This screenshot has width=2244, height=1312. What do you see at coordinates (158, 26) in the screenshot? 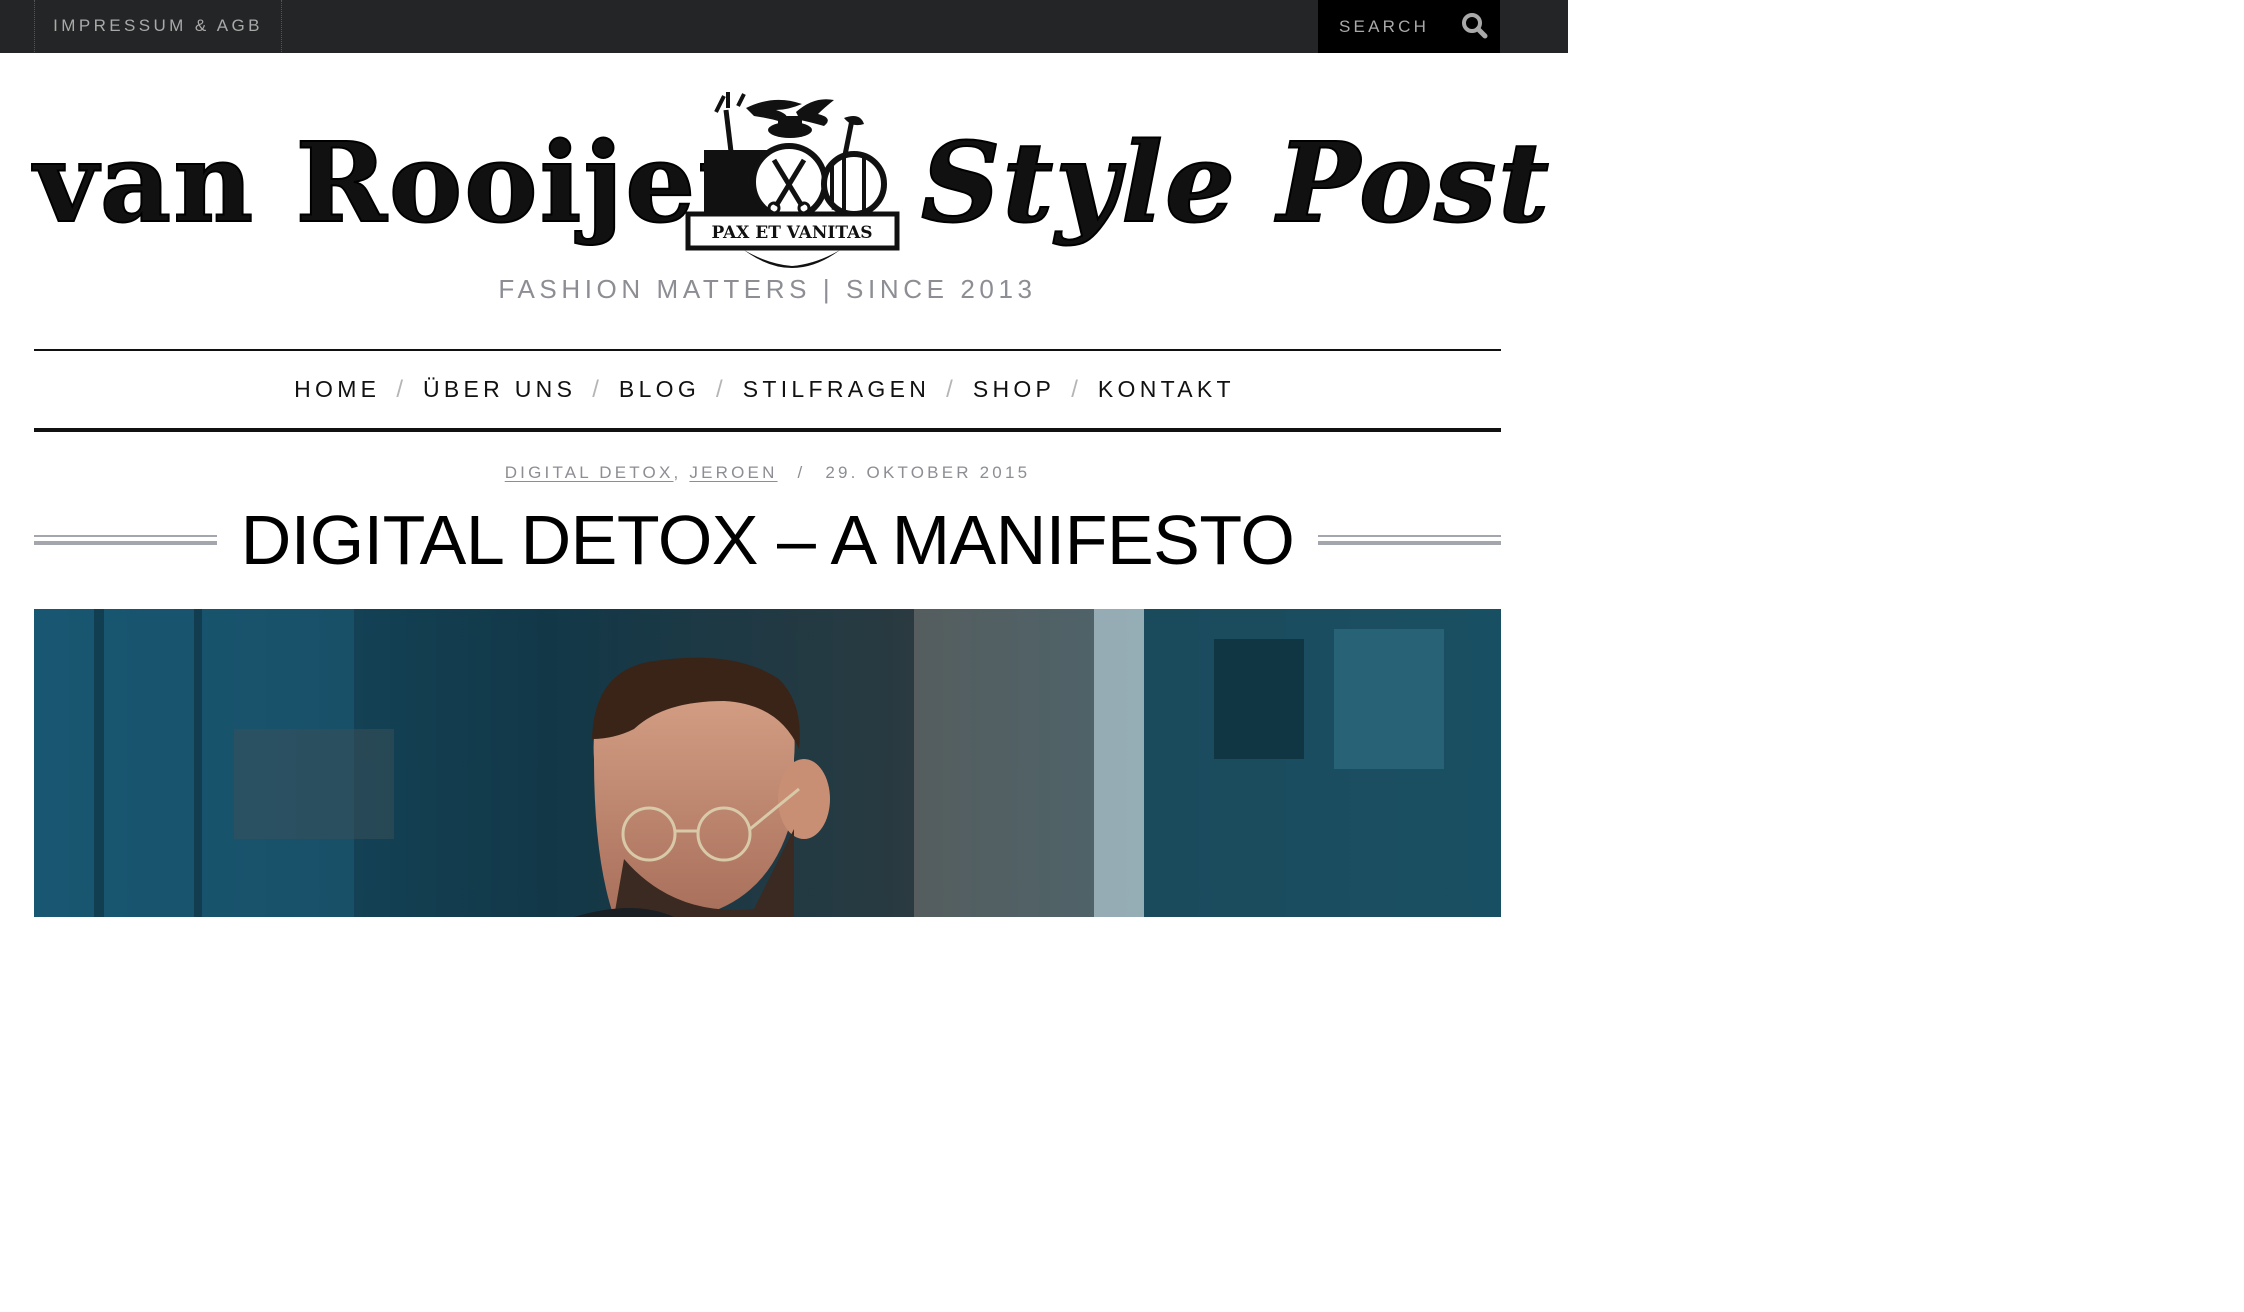
I see `impressum-agb-link: IMPRESSUM & AGB` at bounding box center [158, 26].